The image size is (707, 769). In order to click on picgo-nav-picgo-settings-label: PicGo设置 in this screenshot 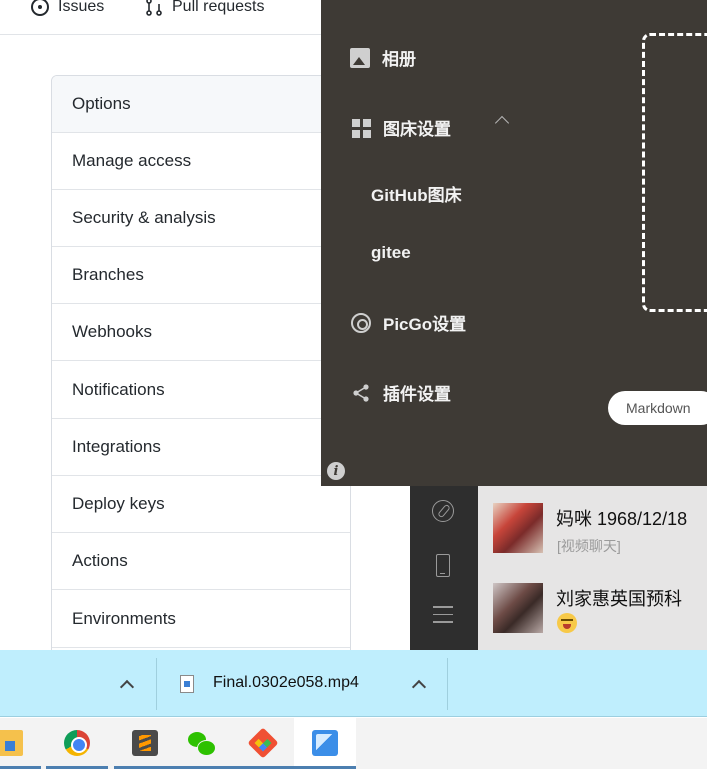, I will do `click(425, 324)`.